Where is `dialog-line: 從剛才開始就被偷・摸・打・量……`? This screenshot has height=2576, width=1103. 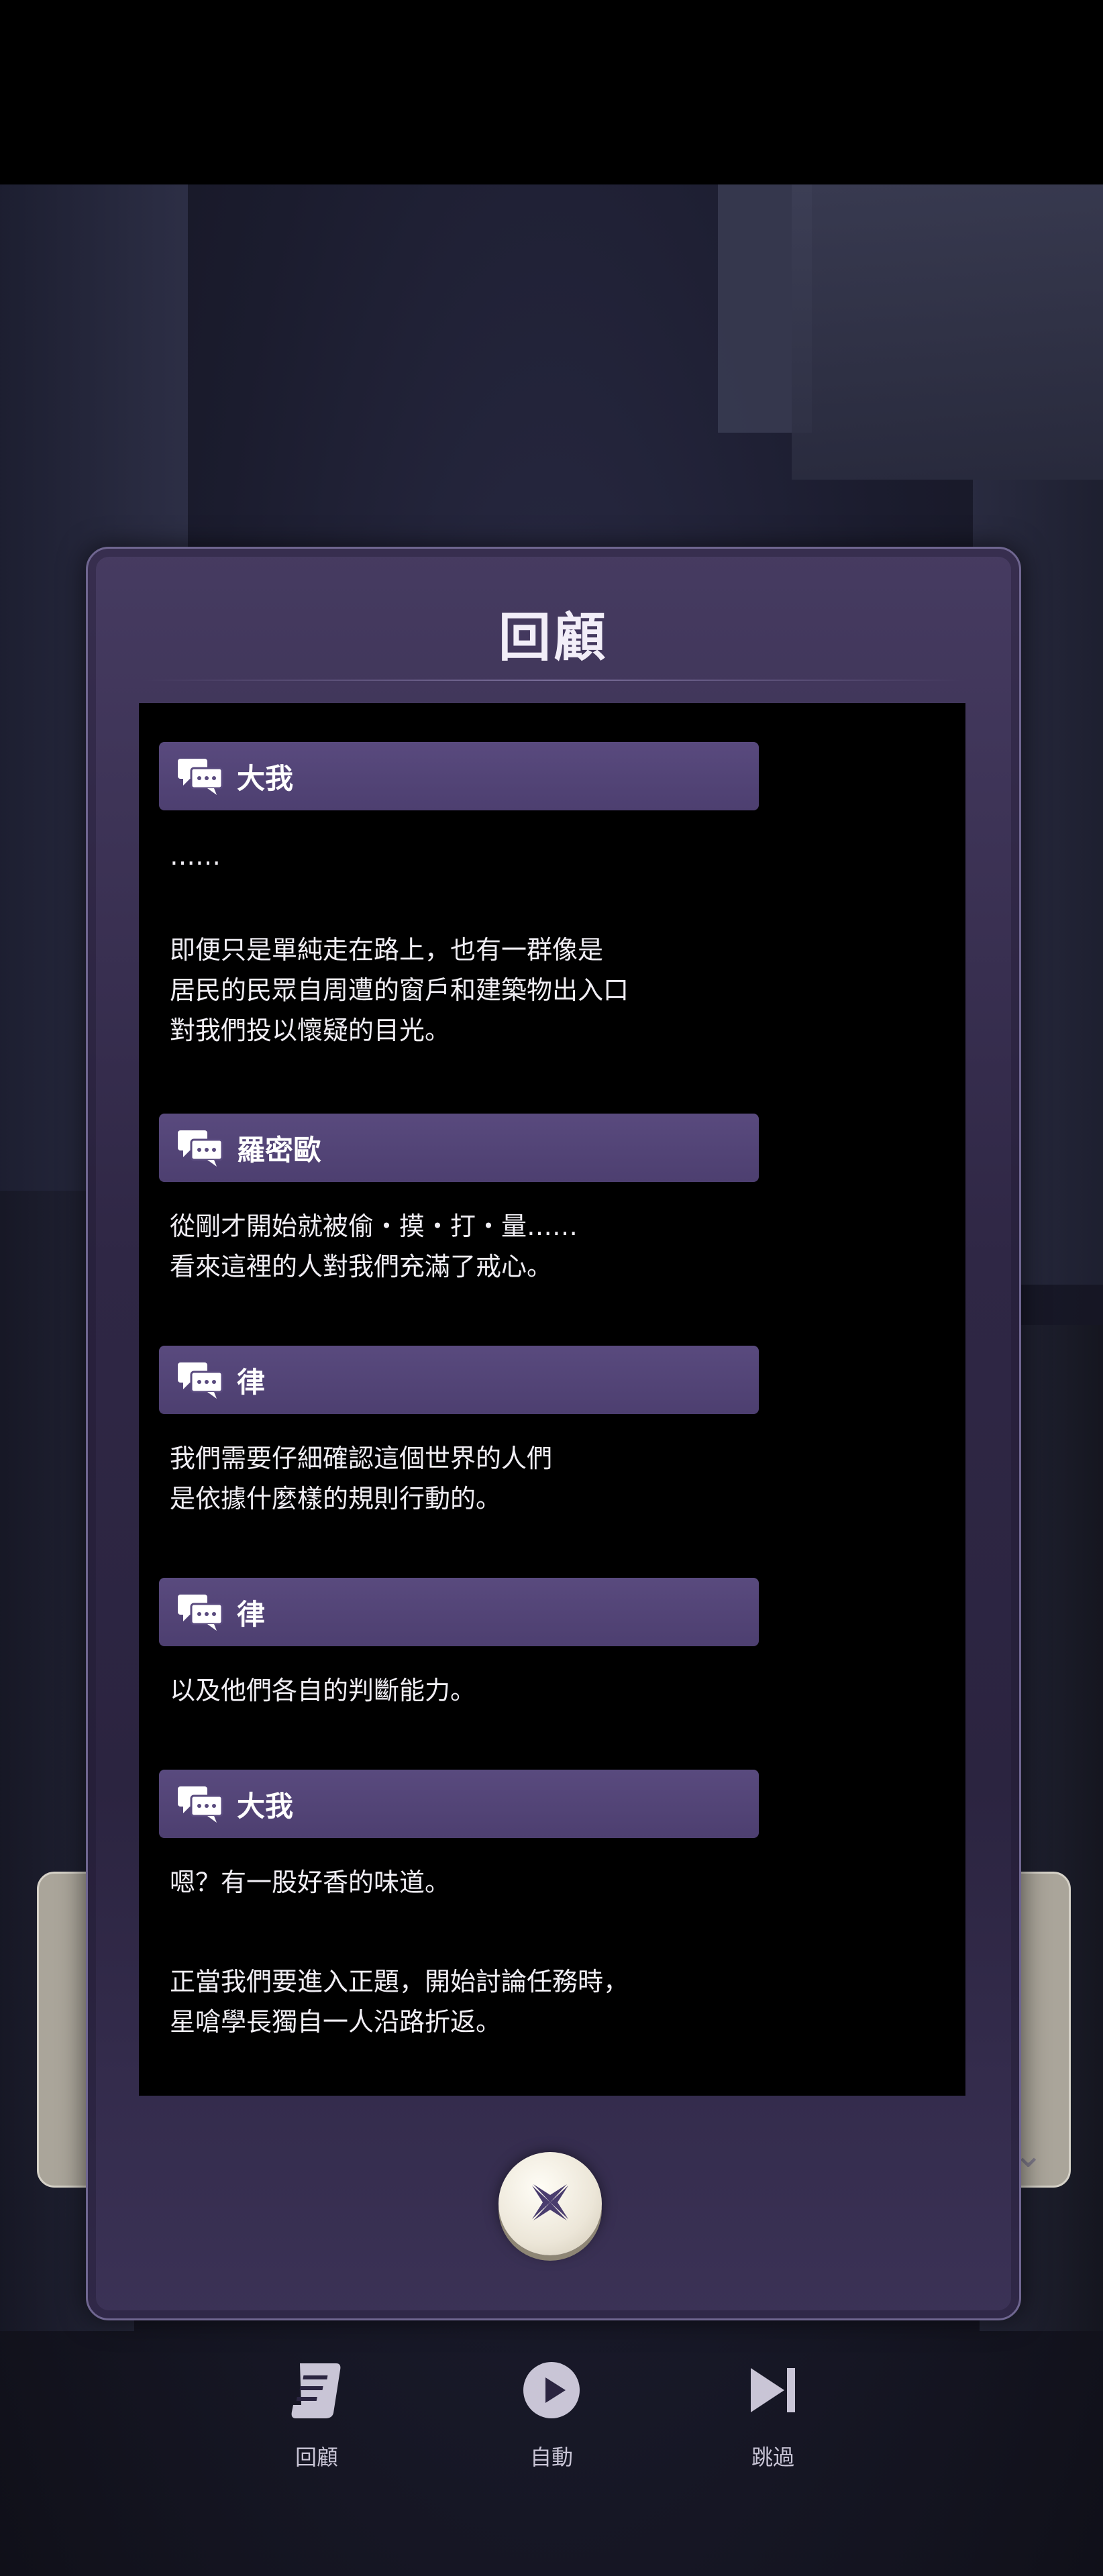 dialog-line: 從剛才開始就被偷・摸・打・量…… is located at coordinates (374, 1226).